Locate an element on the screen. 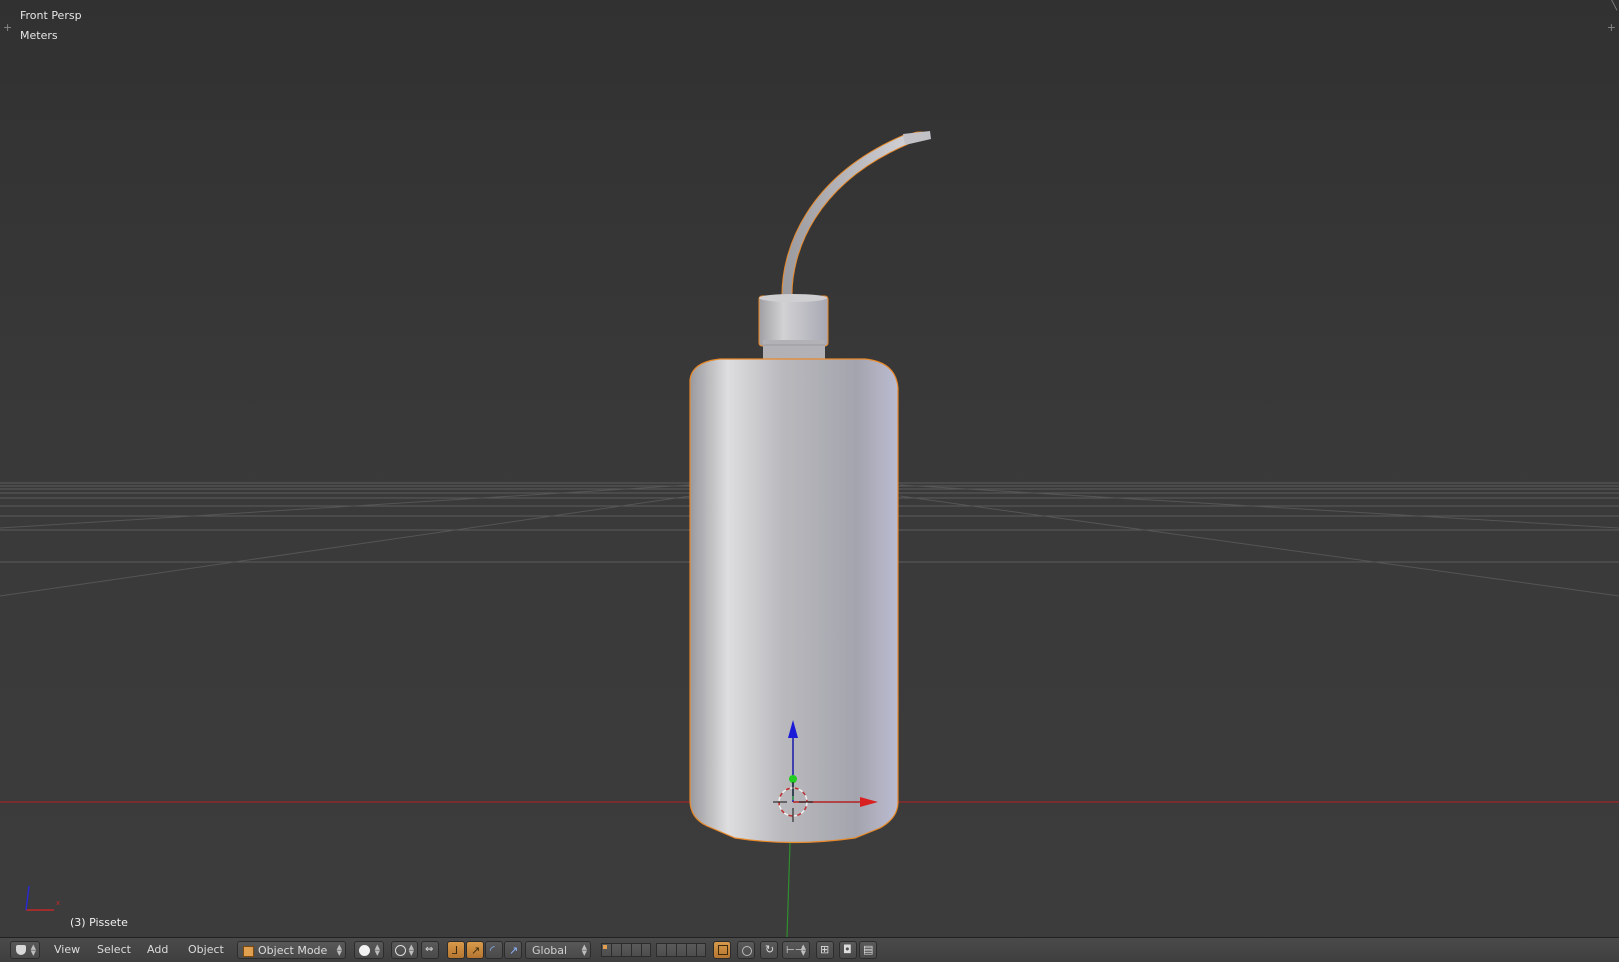 This screenshot has width=1619, height=962. snap-element-selector: ⊢⊣ ▲ ▼ is located at coordinates (796, 950).